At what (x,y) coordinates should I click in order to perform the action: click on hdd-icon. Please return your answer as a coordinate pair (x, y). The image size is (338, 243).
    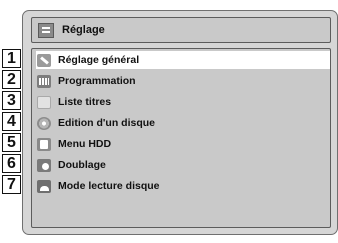
    Looking at the image, I should click on (44, 144).